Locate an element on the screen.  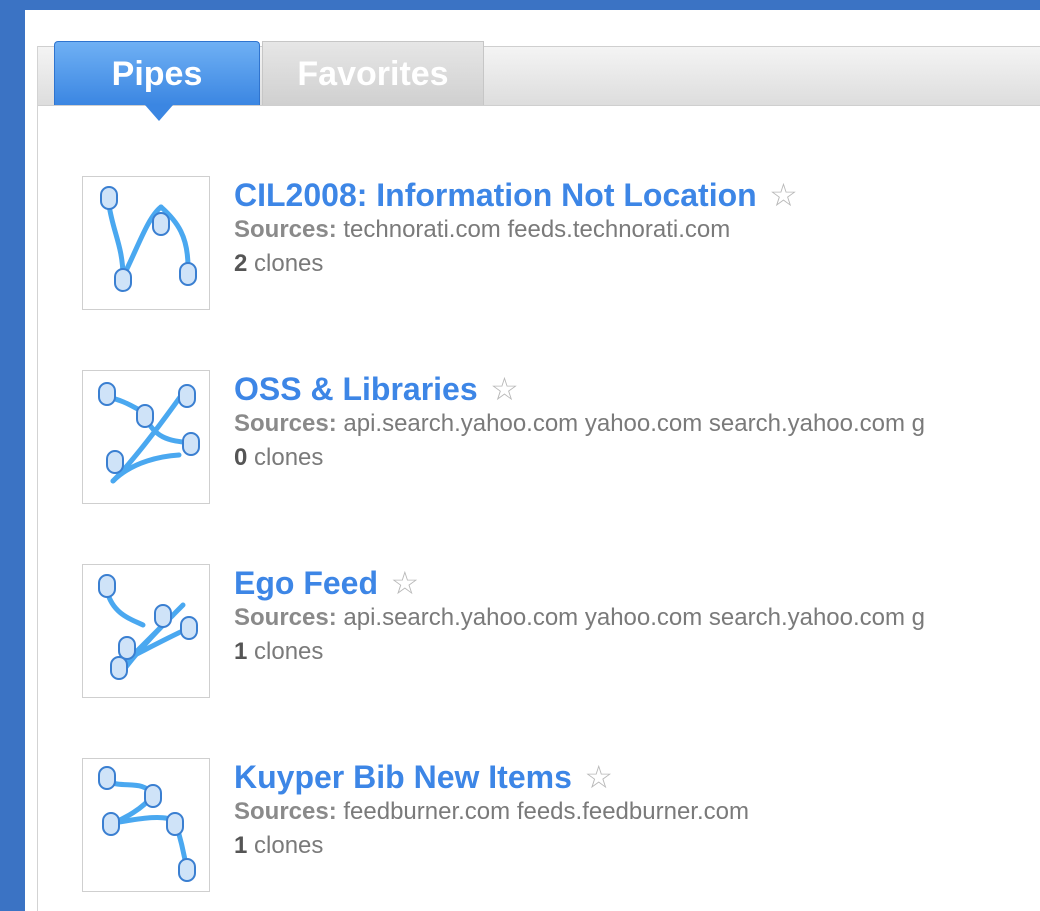
pipe-title-row: Ego Feed ☆ is located at coordinates (326, 583).